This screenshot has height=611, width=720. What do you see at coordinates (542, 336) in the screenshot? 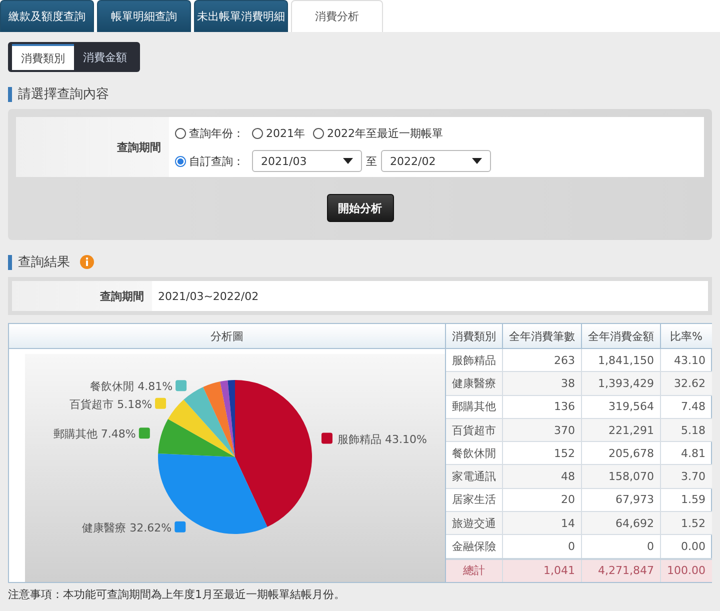
I see `column-header: 全年消費筆數` at bounding box center [542, 336].